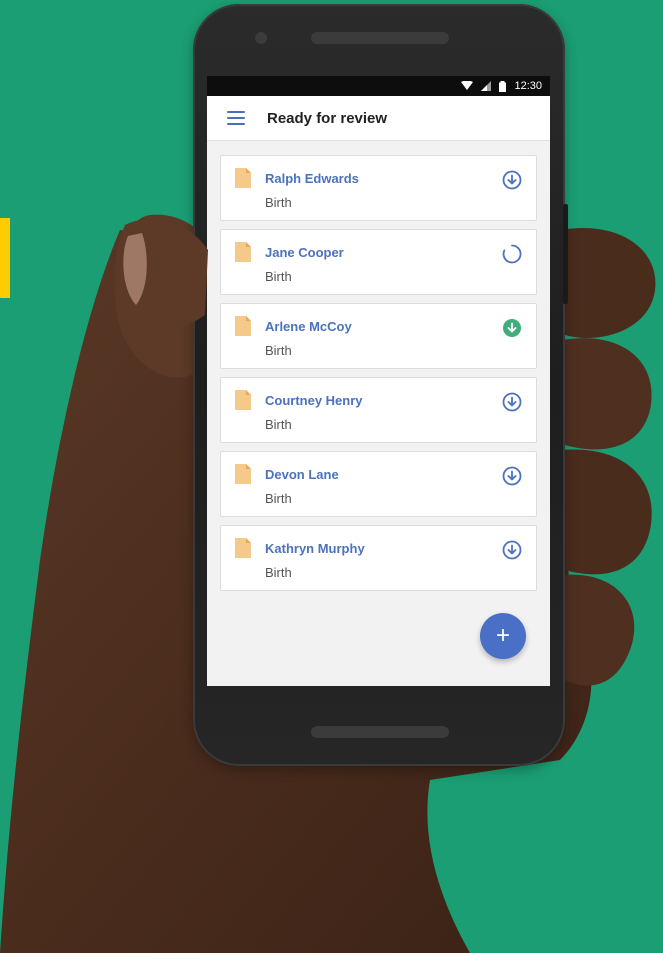 This screenshot has width=663, height=953. I want to click on signal-icon, so click(486, 86).